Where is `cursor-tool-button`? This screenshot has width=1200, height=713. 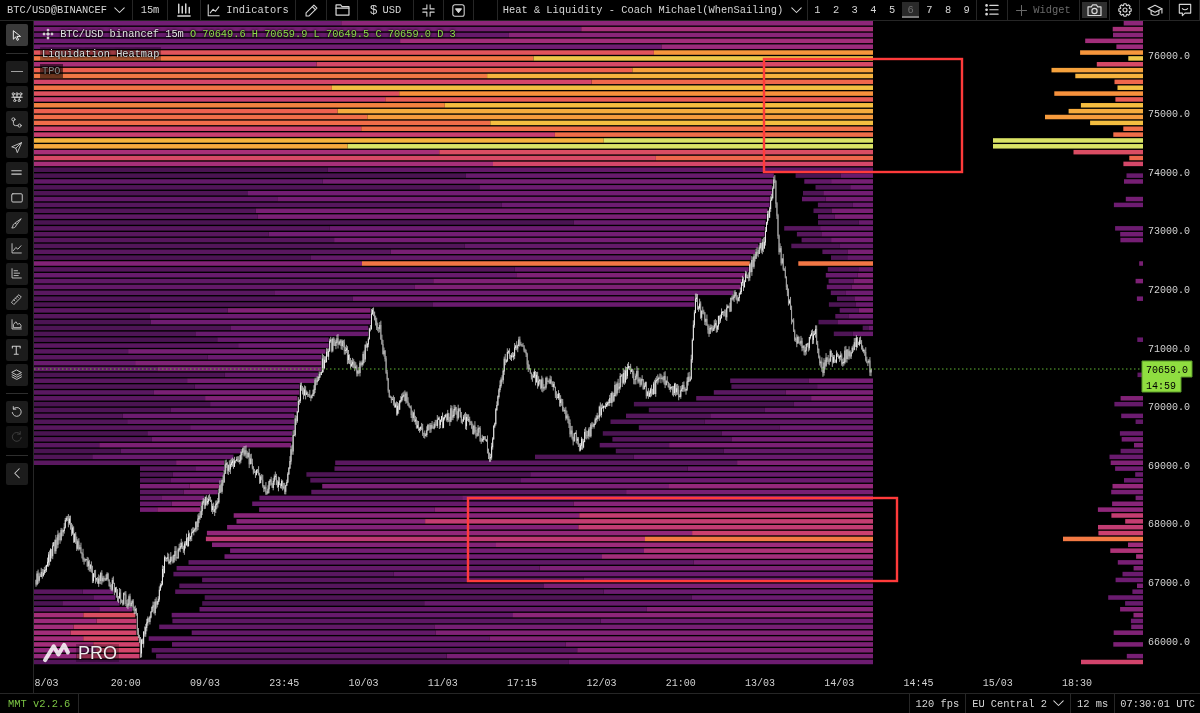
cursor-tool-button is located at coordinates (16, 35).